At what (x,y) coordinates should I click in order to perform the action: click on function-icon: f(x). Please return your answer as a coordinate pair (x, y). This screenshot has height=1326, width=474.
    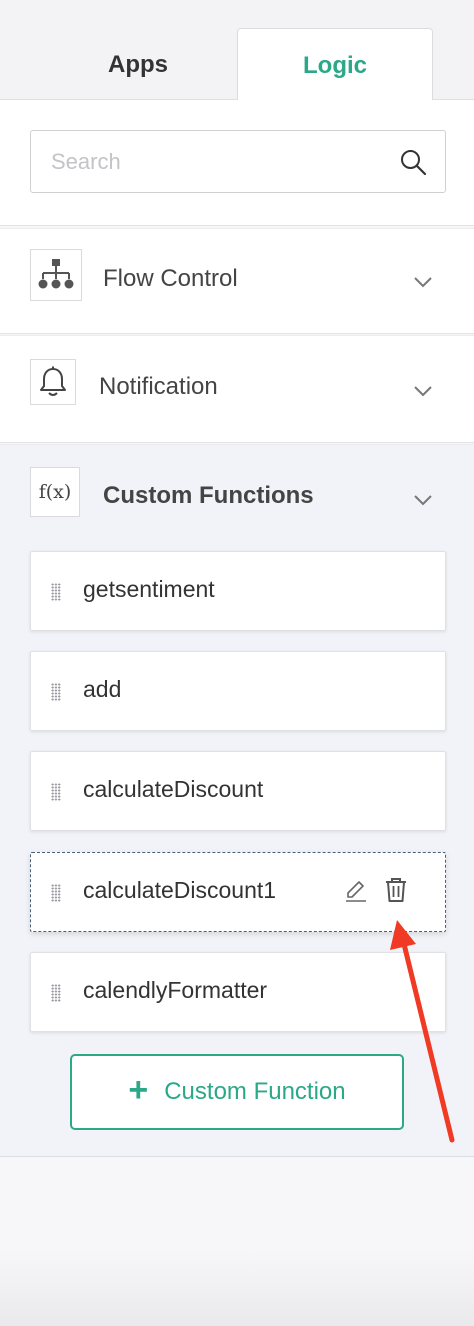
    Looking at the image, I should click on (55, 492).